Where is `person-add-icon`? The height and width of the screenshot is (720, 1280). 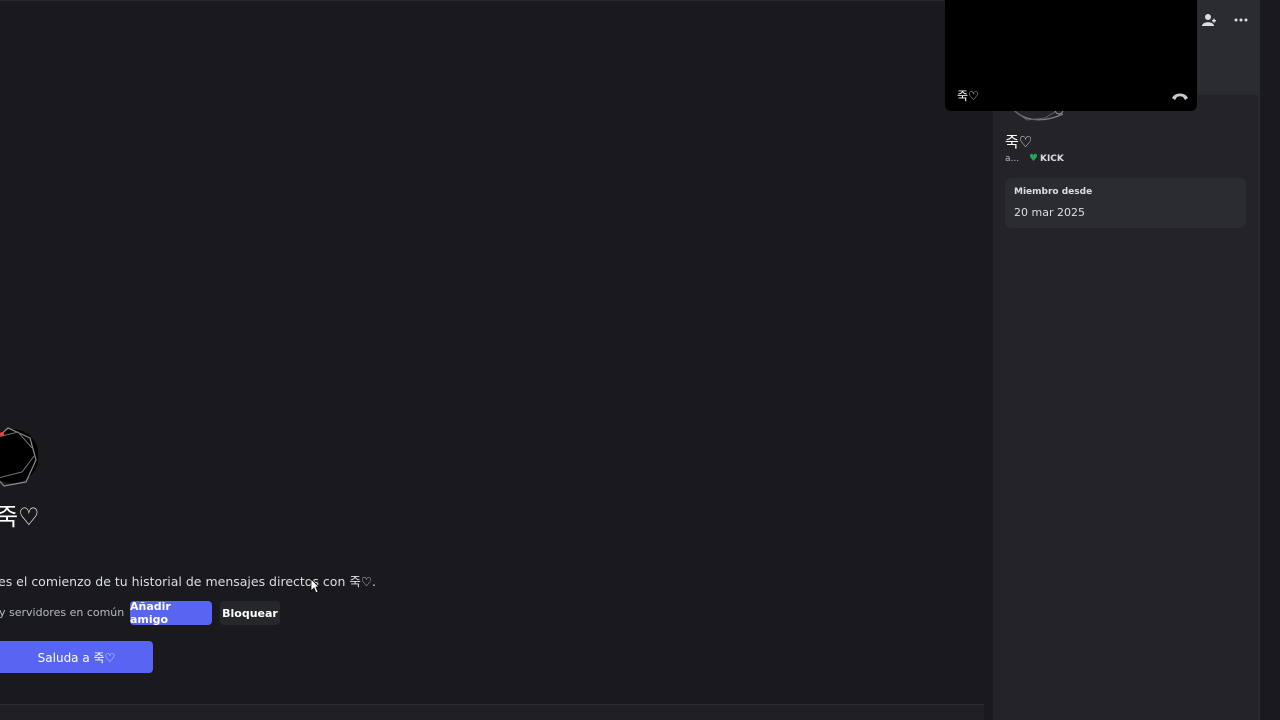 person-add-icon is located at coordinates (1209, 20).